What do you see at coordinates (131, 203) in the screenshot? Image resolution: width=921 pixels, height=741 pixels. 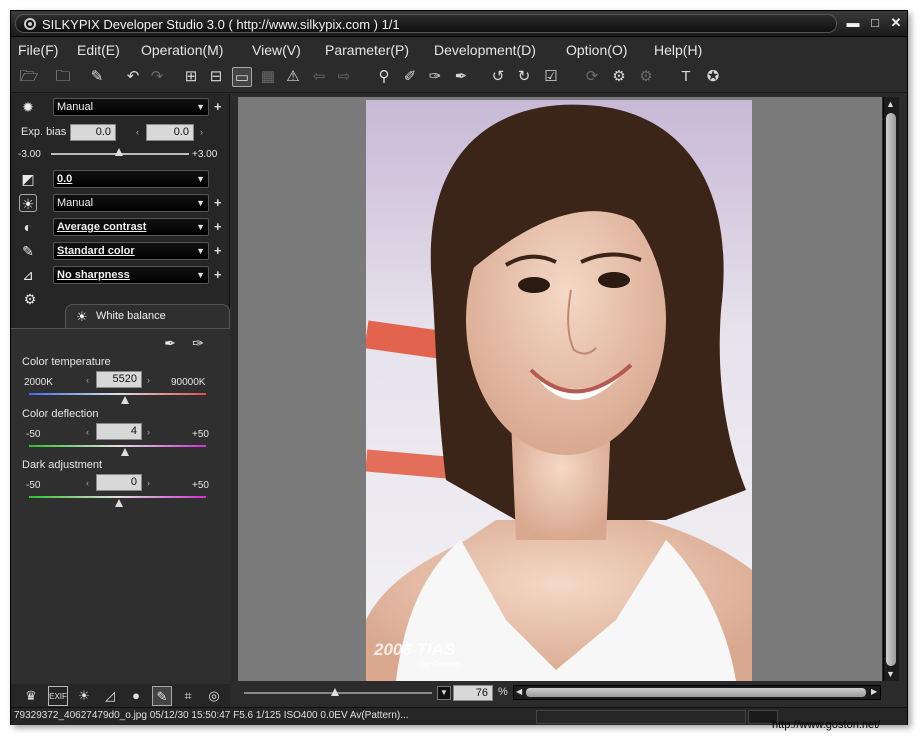 I see `white-balance-dropdown: Manual ▼` at bounding box center [131, 203].